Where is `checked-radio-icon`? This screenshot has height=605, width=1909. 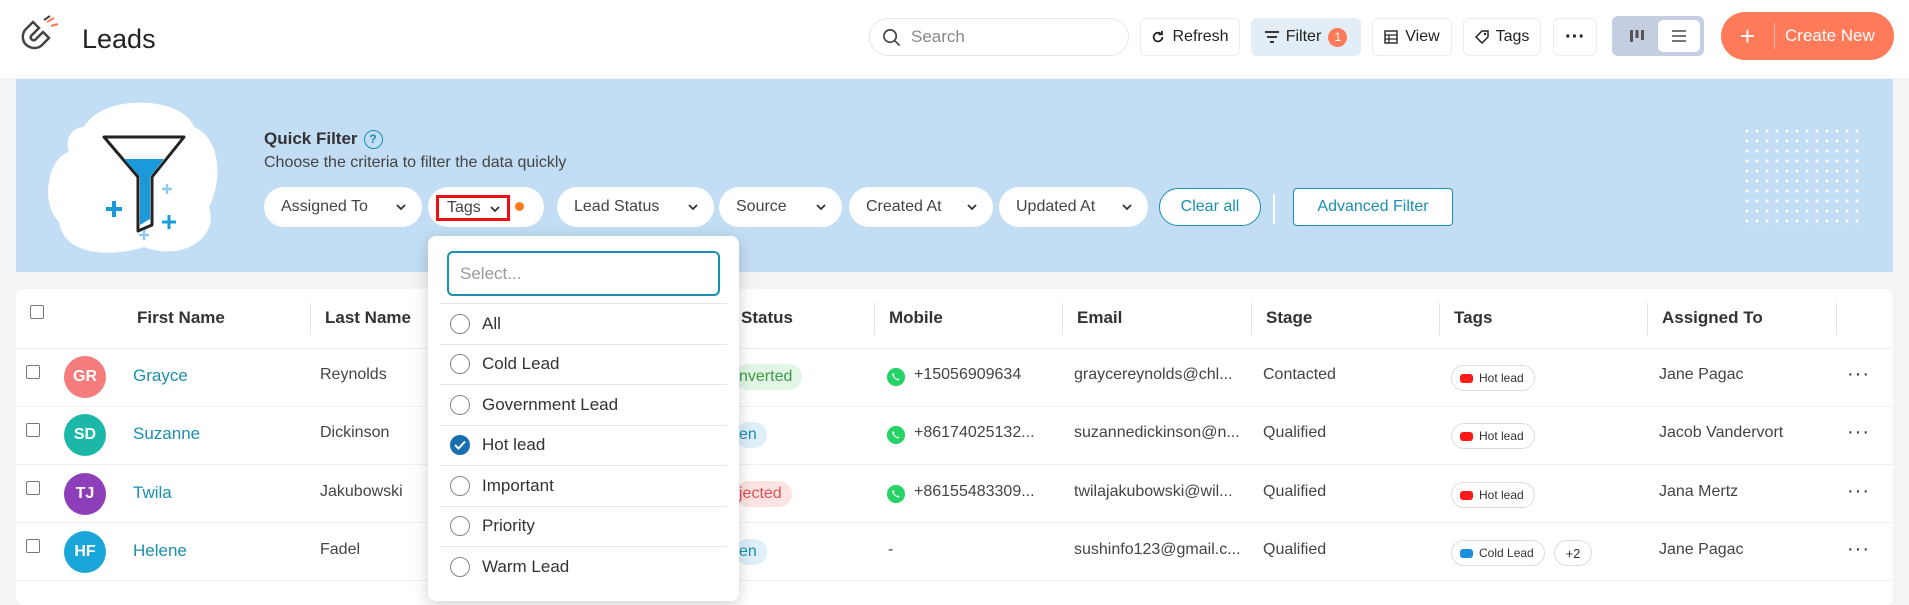
checked-radio-icon is located at coordinates (460, 445).